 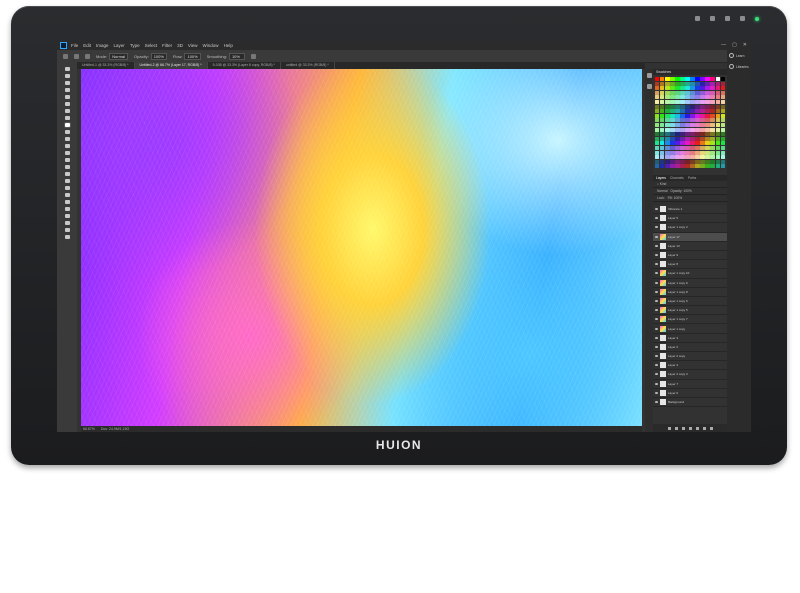 What do you see at coordinates (67, 90) in the screenshot?
I see `quick-select-tool-icon` at bounding box center [67, 90].